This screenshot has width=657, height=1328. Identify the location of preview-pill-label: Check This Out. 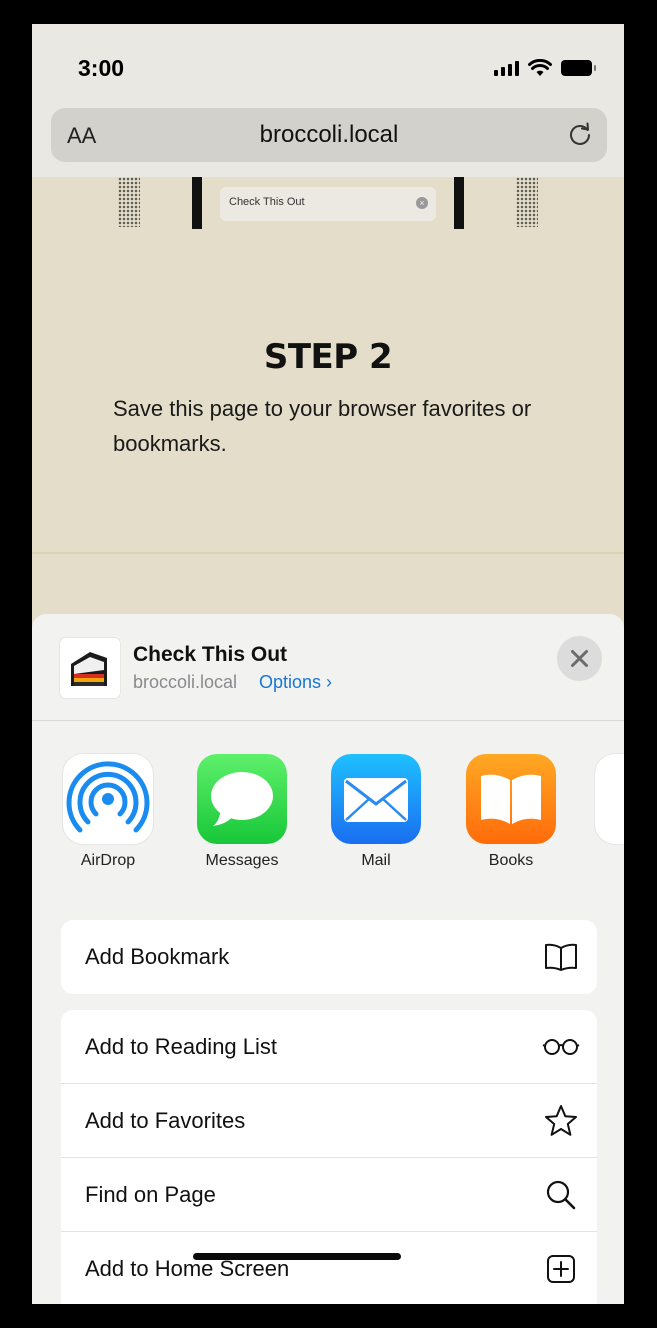
(267, 202).